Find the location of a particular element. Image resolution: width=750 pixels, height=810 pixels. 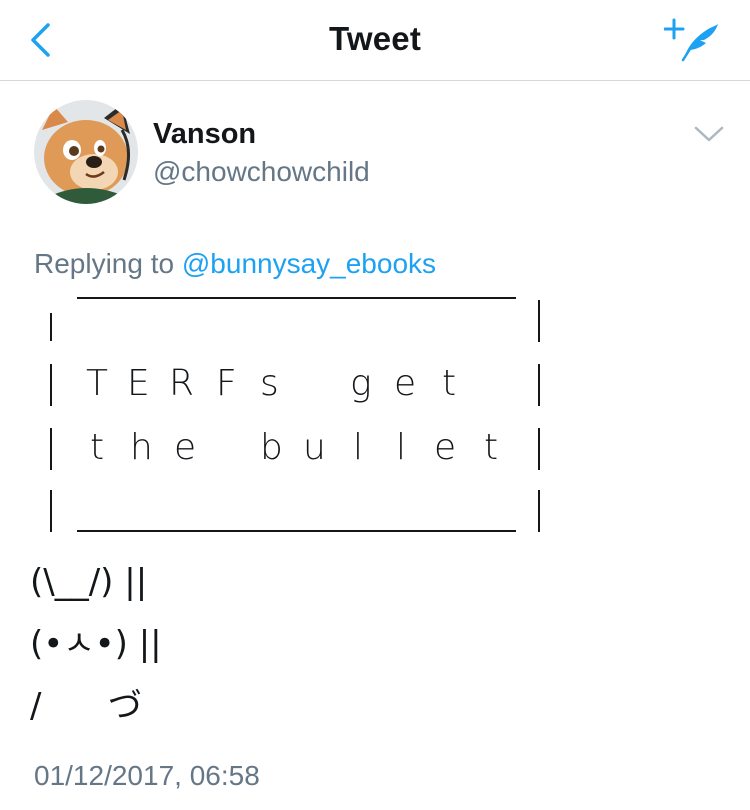

sign-letter: b is located at coordinates (271, 447).